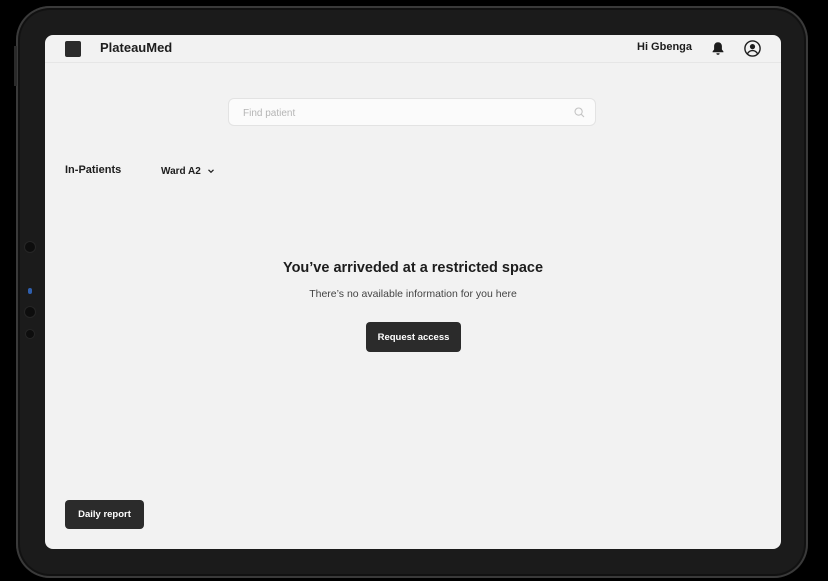 This screenshot has height=581, width=828. What do you see at coordinates (665, 47) in the screenshot?
I see `user-greeting: Hi Gbenga` at bounding box center [665, 47].